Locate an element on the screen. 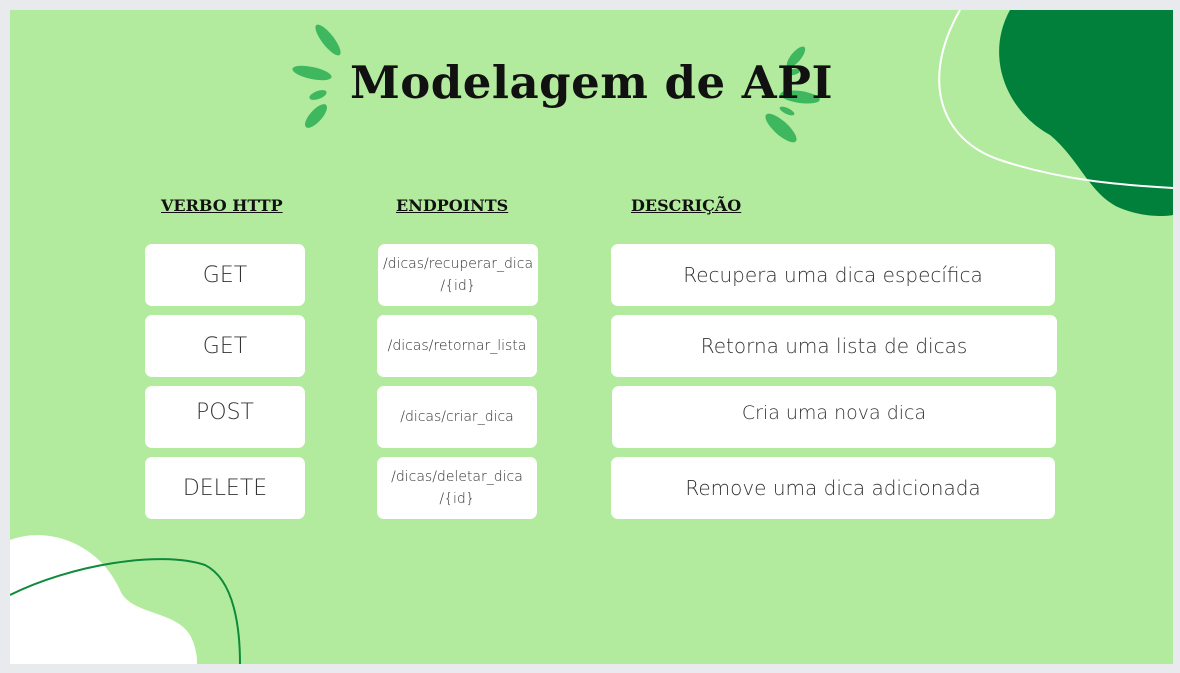  top-right-blob is located at coordinates (1086, 113).